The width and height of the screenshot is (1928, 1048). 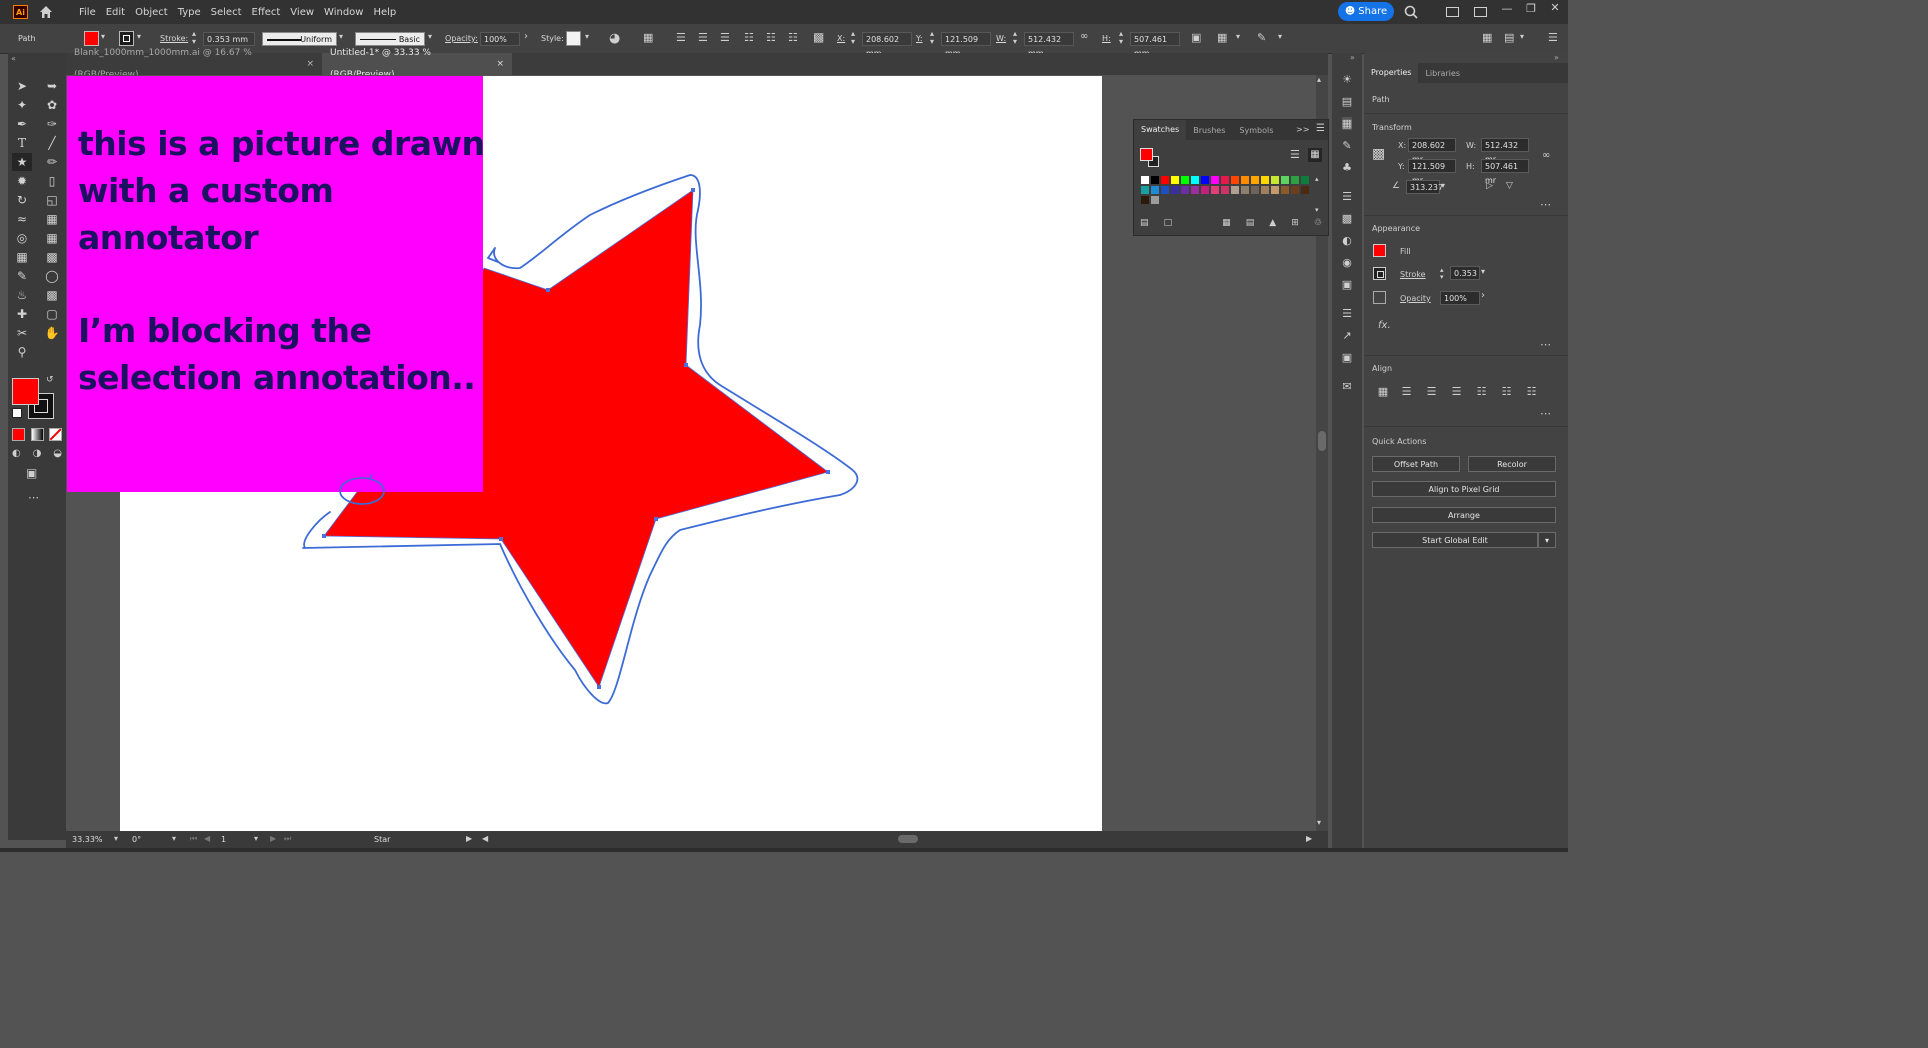 I want to click on align-vcenter-icon: ☷, so click(x=1506, y=391).